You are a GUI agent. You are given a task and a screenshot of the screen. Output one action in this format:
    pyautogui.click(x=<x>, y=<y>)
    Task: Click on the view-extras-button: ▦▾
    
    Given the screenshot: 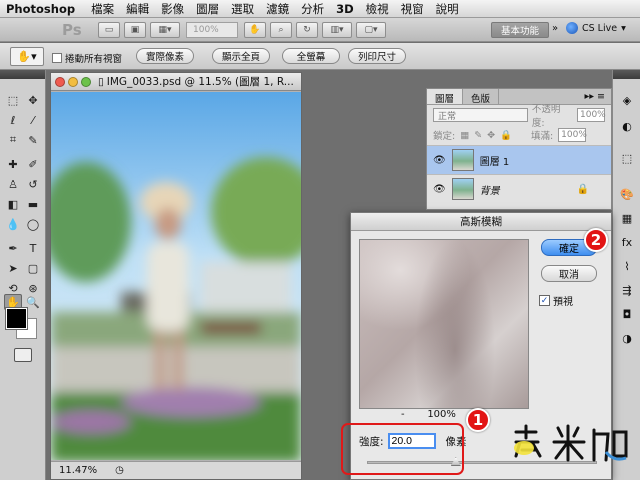 What is the action you would take?
    pyautogui.click(x=165, y=30)
    